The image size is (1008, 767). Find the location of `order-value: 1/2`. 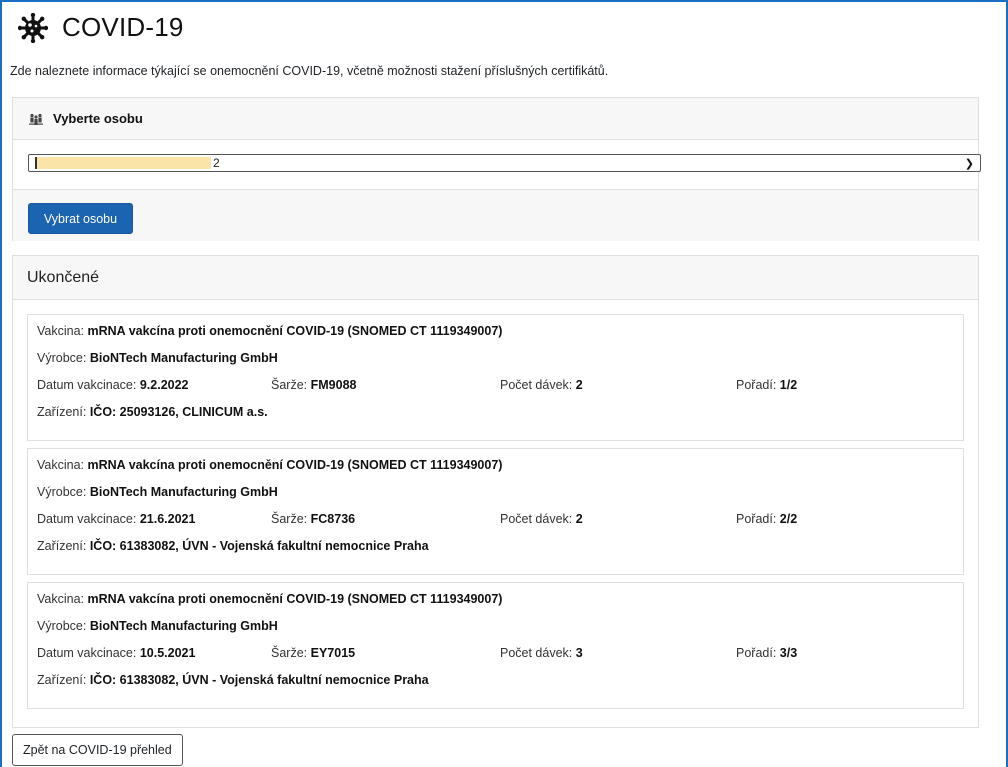

order-value: 1/2 is located at coordinates (788, 385).